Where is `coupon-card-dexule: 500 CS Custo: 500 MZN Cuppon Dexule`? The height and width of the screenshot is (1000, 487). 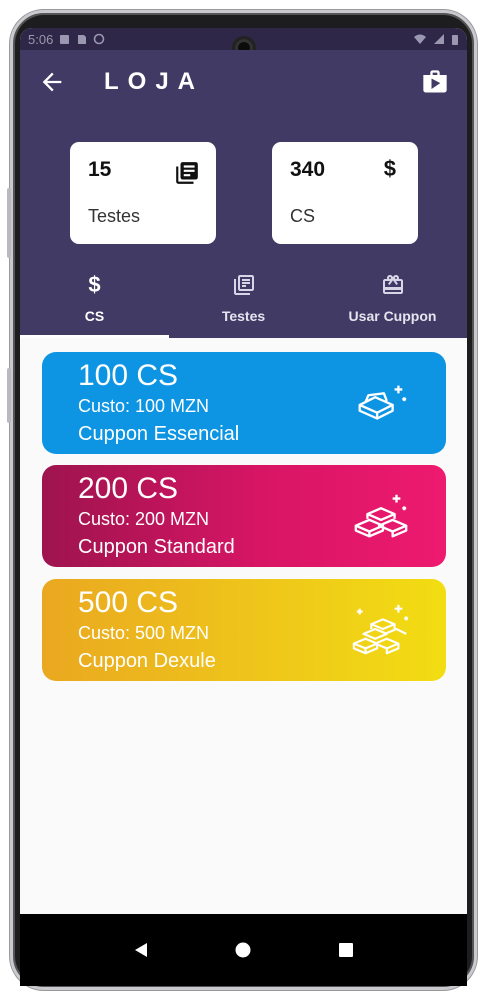
coupon-card-dexule: 500 CS Custo: 500 MZN Cuppon Dexule is located at coordinates (244, 630).